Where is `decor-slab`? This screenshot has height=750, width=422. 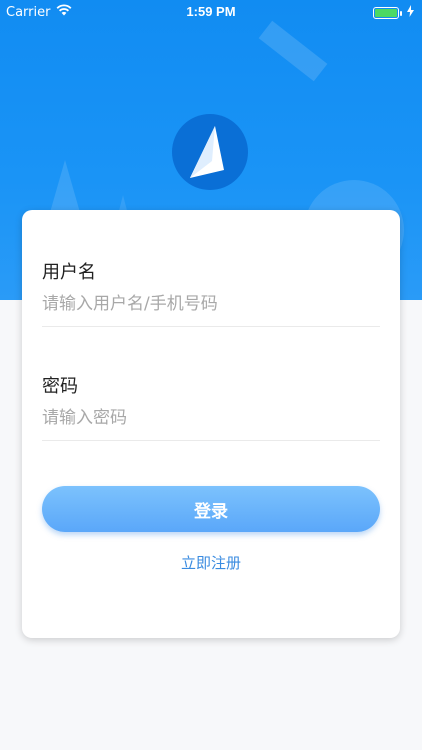
decor-slab is located at coordinates (293, 51).